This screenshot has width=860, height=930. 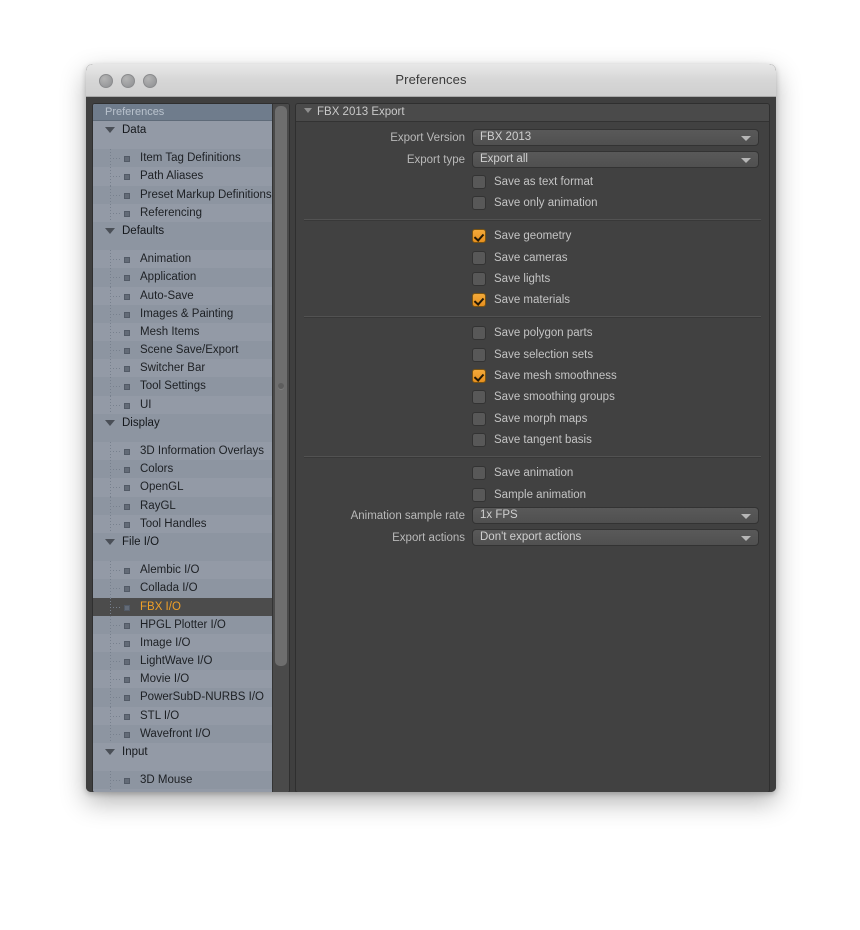 What do you see at coordinates (532, 278) in the screenshot?
I see `checkbox-row-save-lights: Save lights` at bounding box center [532, 278].